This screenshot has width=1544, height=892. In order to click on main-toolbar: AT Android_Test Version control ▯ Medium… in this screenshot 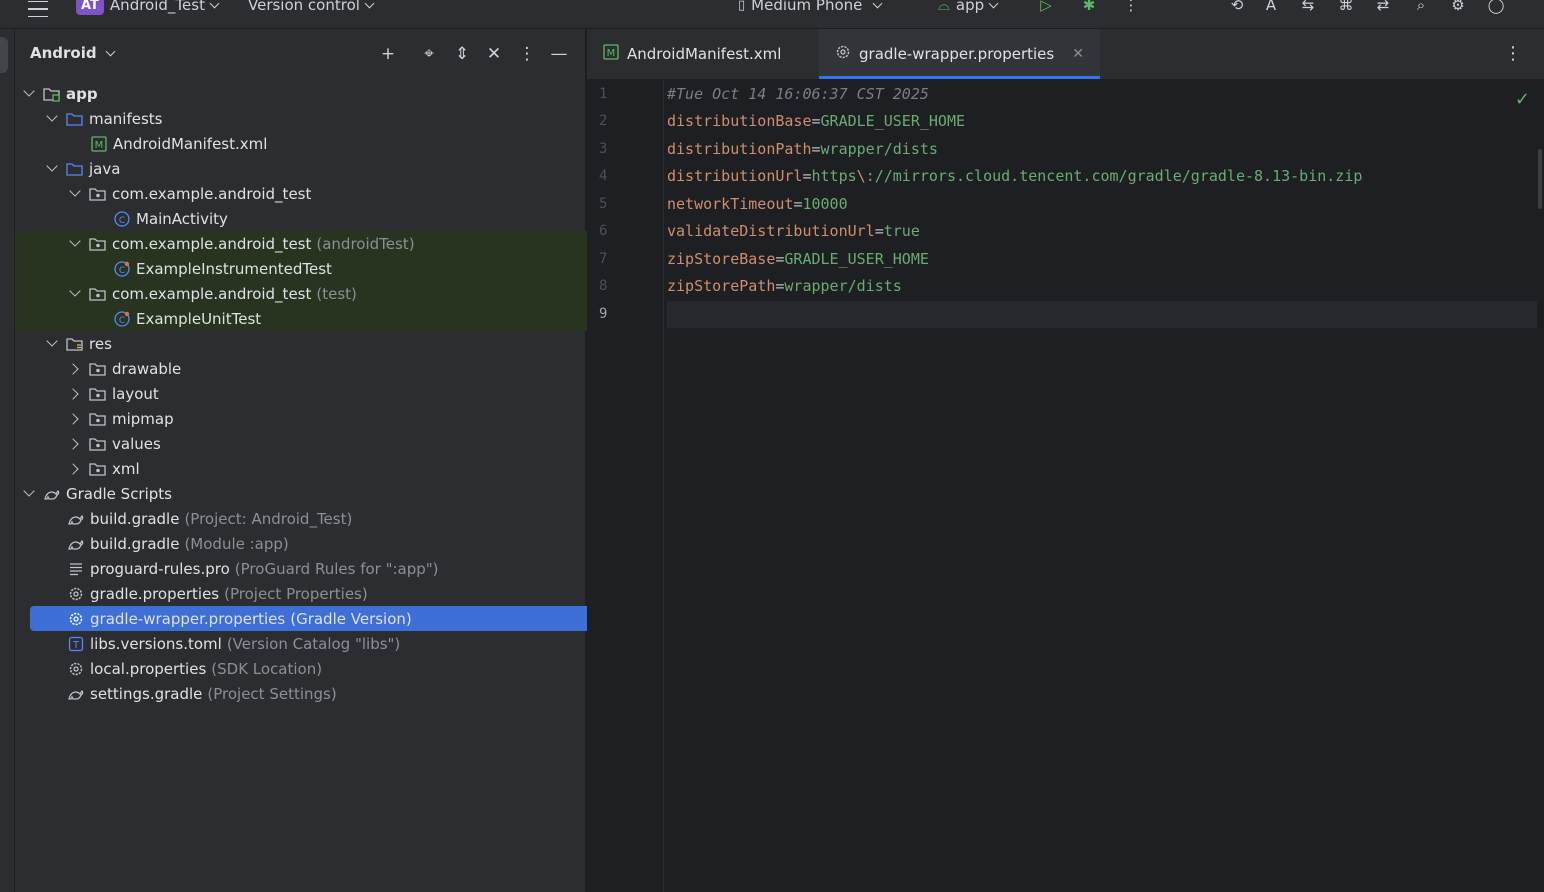, I will do `click(772, 14)`.